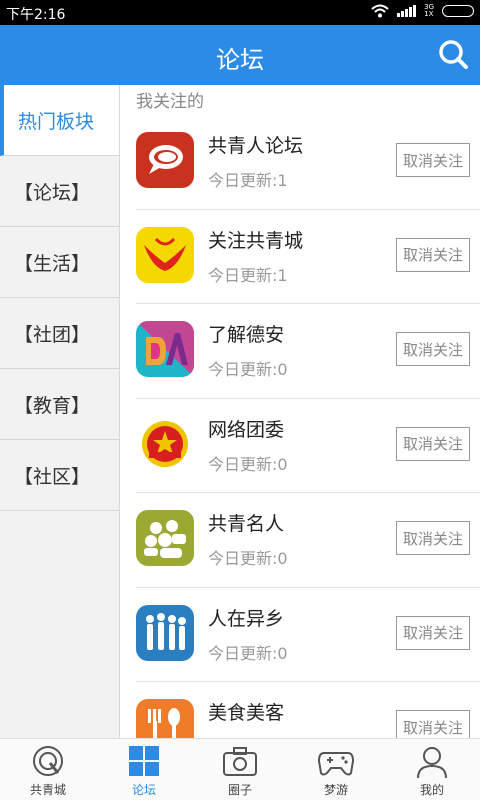  Describe the element at coordinates (335, 790) in the screenshot. I see `nav-item-label: 梦游` at that location.